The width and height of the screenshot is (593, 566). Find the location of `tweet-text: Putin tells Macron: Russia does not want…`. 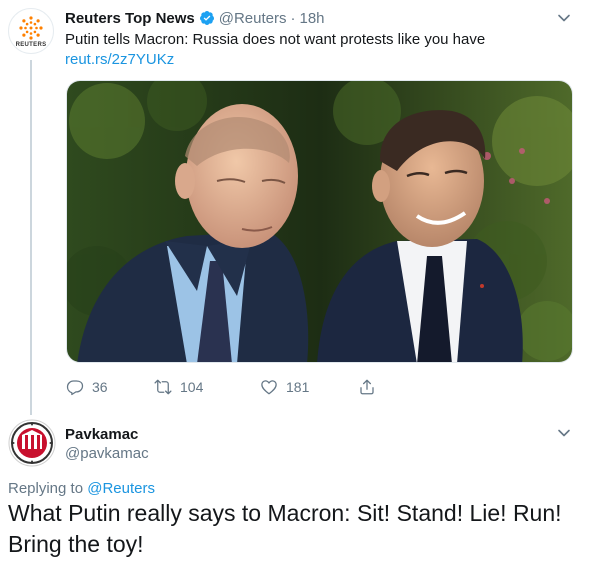

tweet-text: Putin tells Macron: Russia does not want… is located at coordinates (275, 39).